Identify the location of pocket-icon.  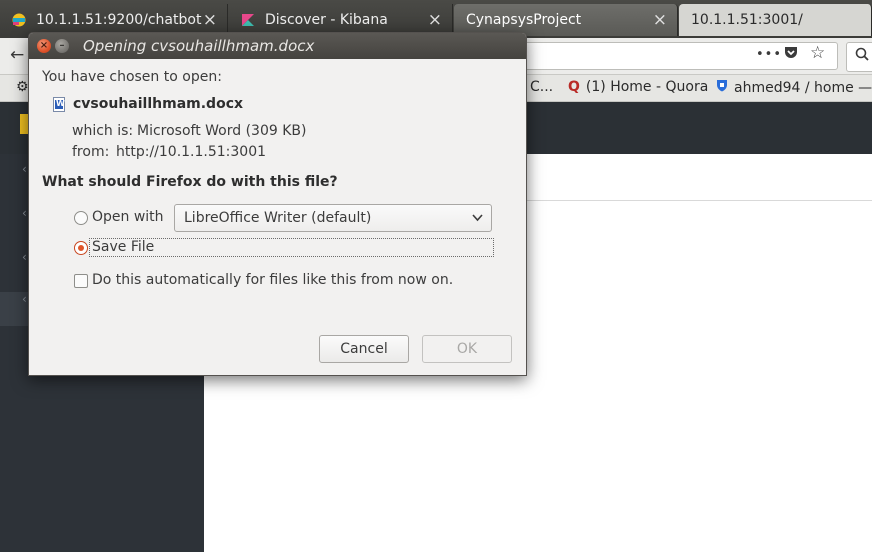
(791, 54).